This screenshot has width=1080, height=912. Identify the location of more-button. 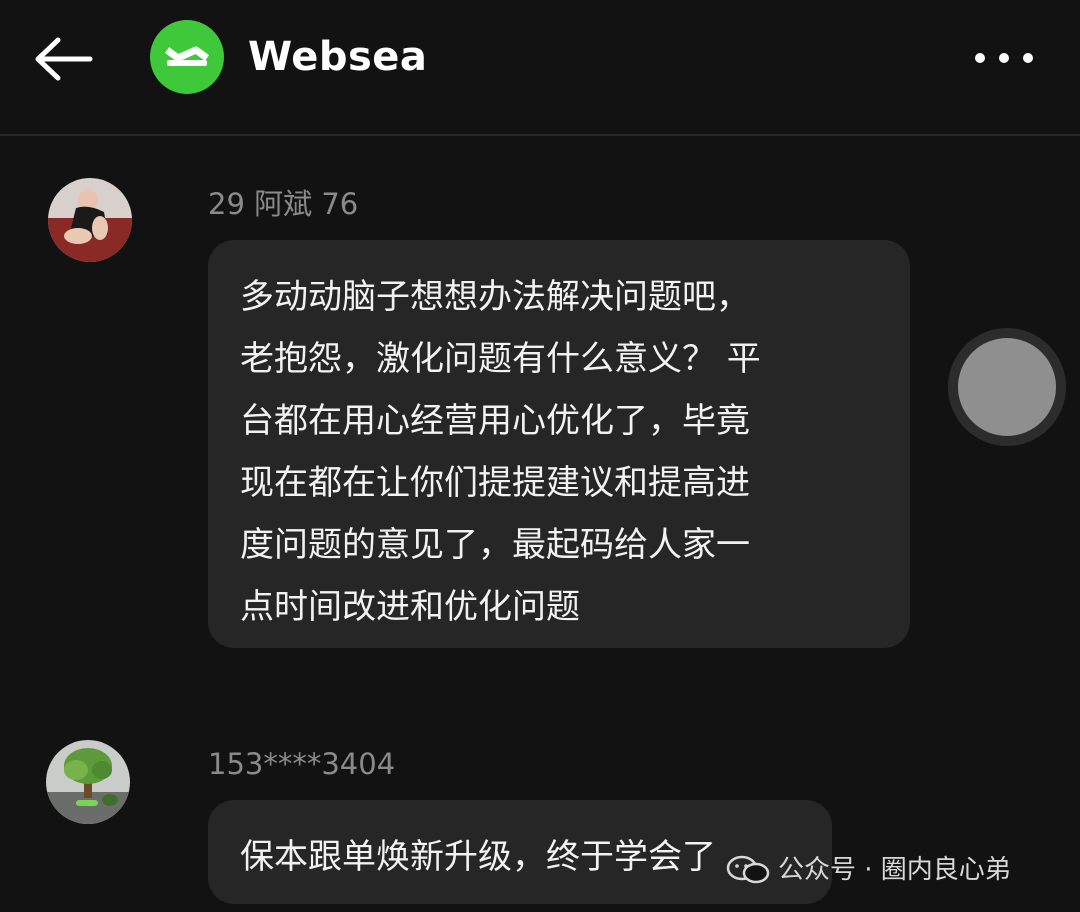
(1004, 58).